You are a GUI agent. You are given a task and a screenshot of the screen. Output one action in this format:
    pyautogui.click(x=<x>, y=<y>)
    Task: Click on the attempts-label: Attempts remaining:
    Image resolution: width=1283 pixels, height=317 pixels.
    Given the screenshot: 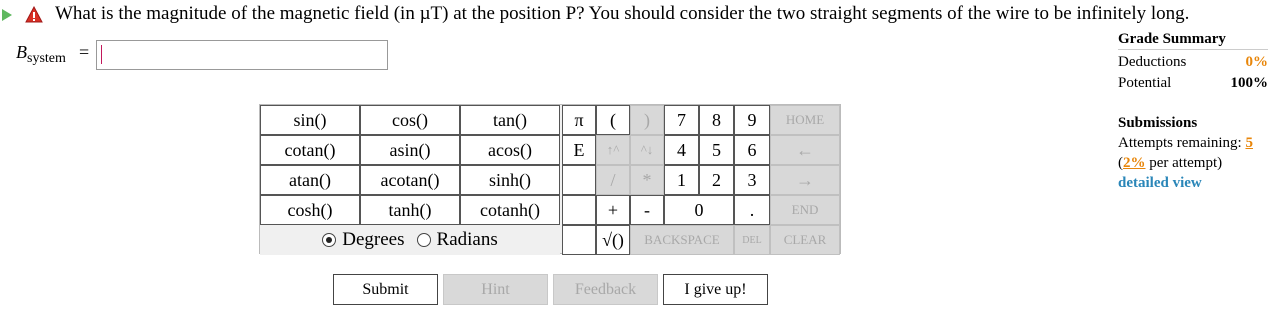 What is the action you would take?
    pyautogui.click(x=1180, y=143)
    